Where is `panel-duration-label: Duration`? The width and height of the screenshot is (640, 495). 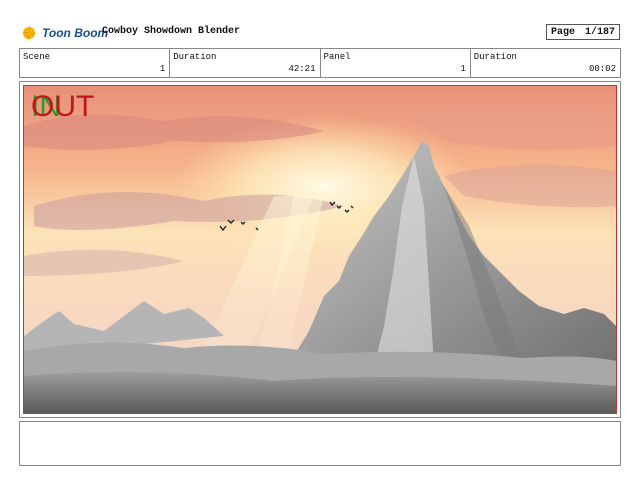 panel-duration-label: Duration is located at coordinates (495, 57).